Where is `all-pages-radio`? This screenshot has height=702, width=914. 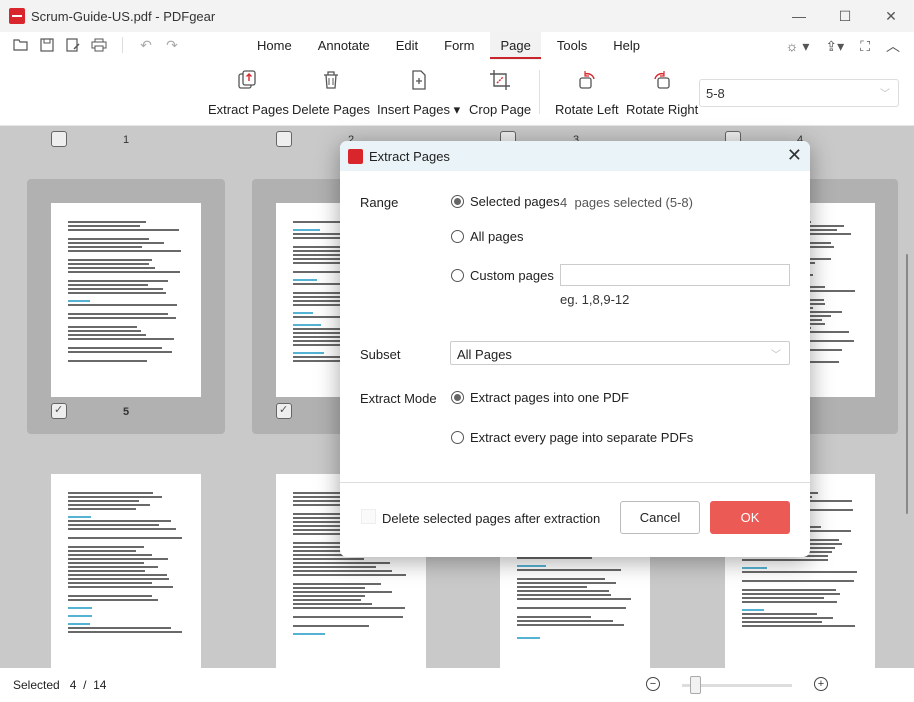 all-pages-radio is located at coordinates (457, 236).